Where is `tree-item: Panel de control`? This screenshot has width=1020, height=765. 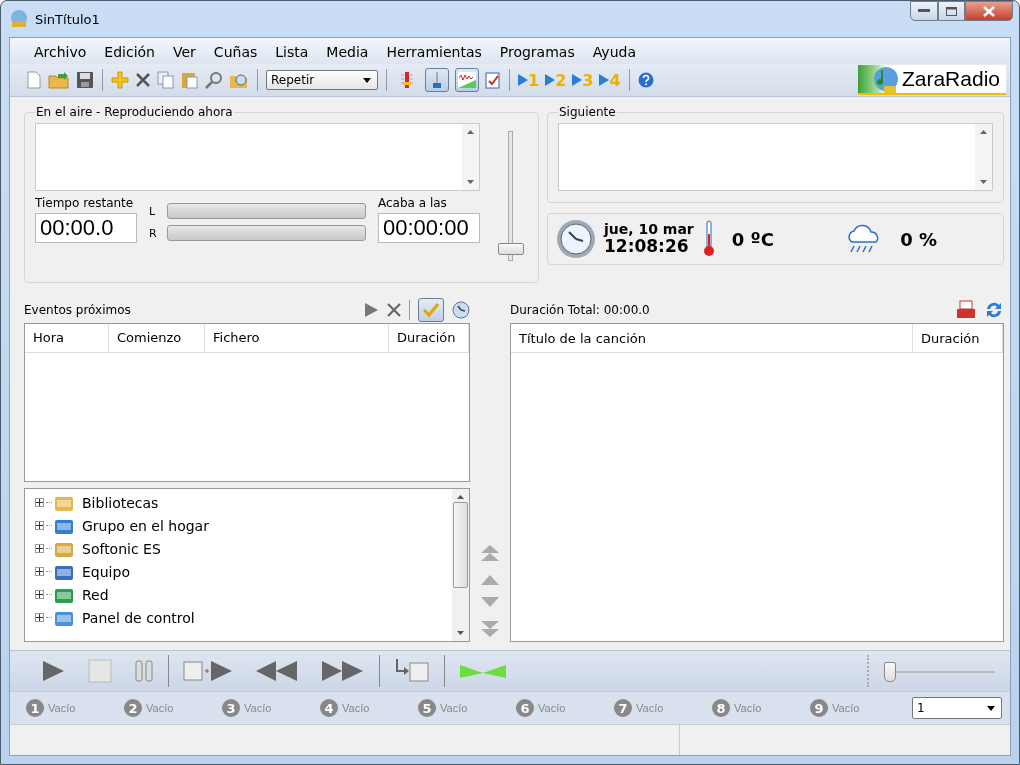 tree-item: Panel de control is located at coordinates (243, 618).